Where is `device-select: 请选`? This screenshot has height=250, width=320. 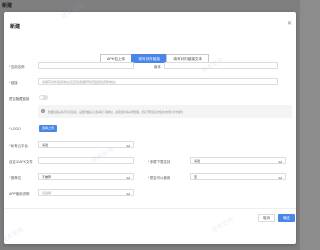
device-select: 请选 is located at coordinates (238, 160).